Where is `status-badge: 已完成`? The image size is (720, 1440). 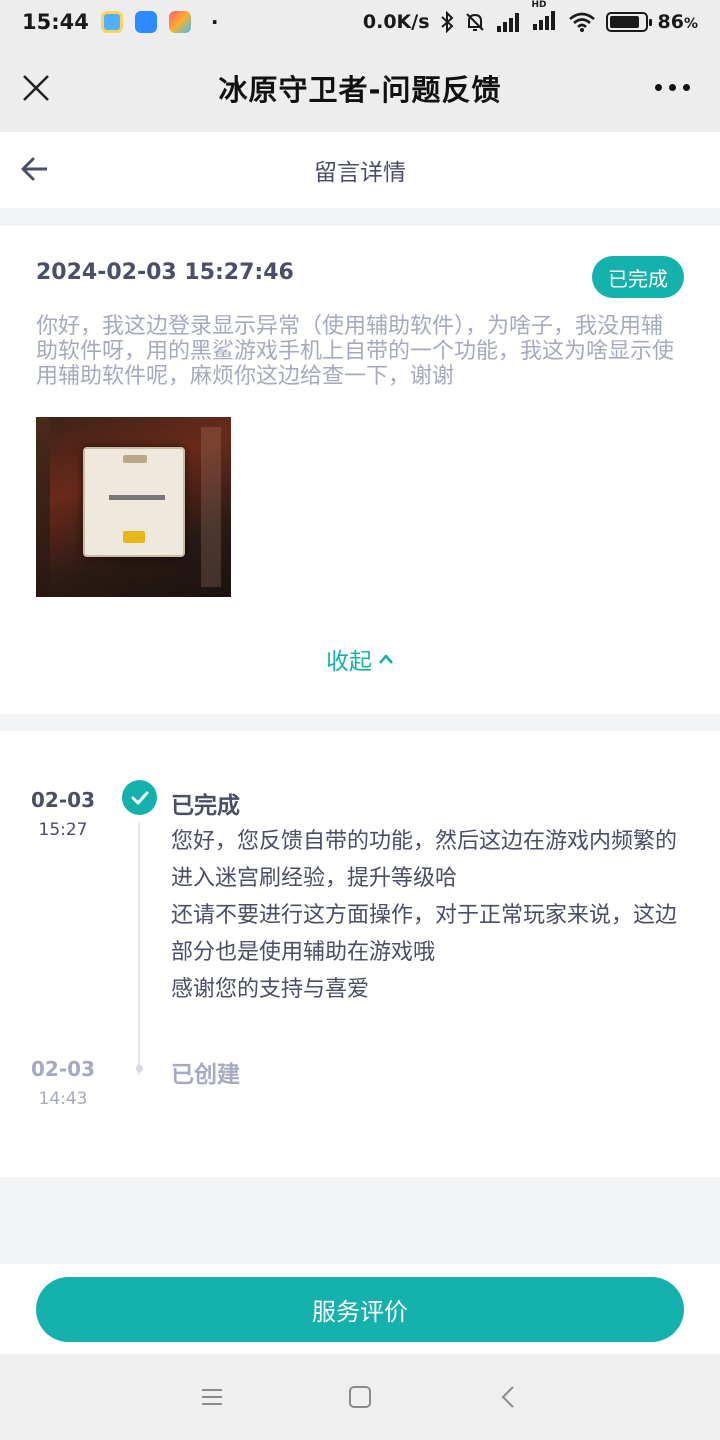 status-badge: 已完成 is located at coordinates (638, 277).